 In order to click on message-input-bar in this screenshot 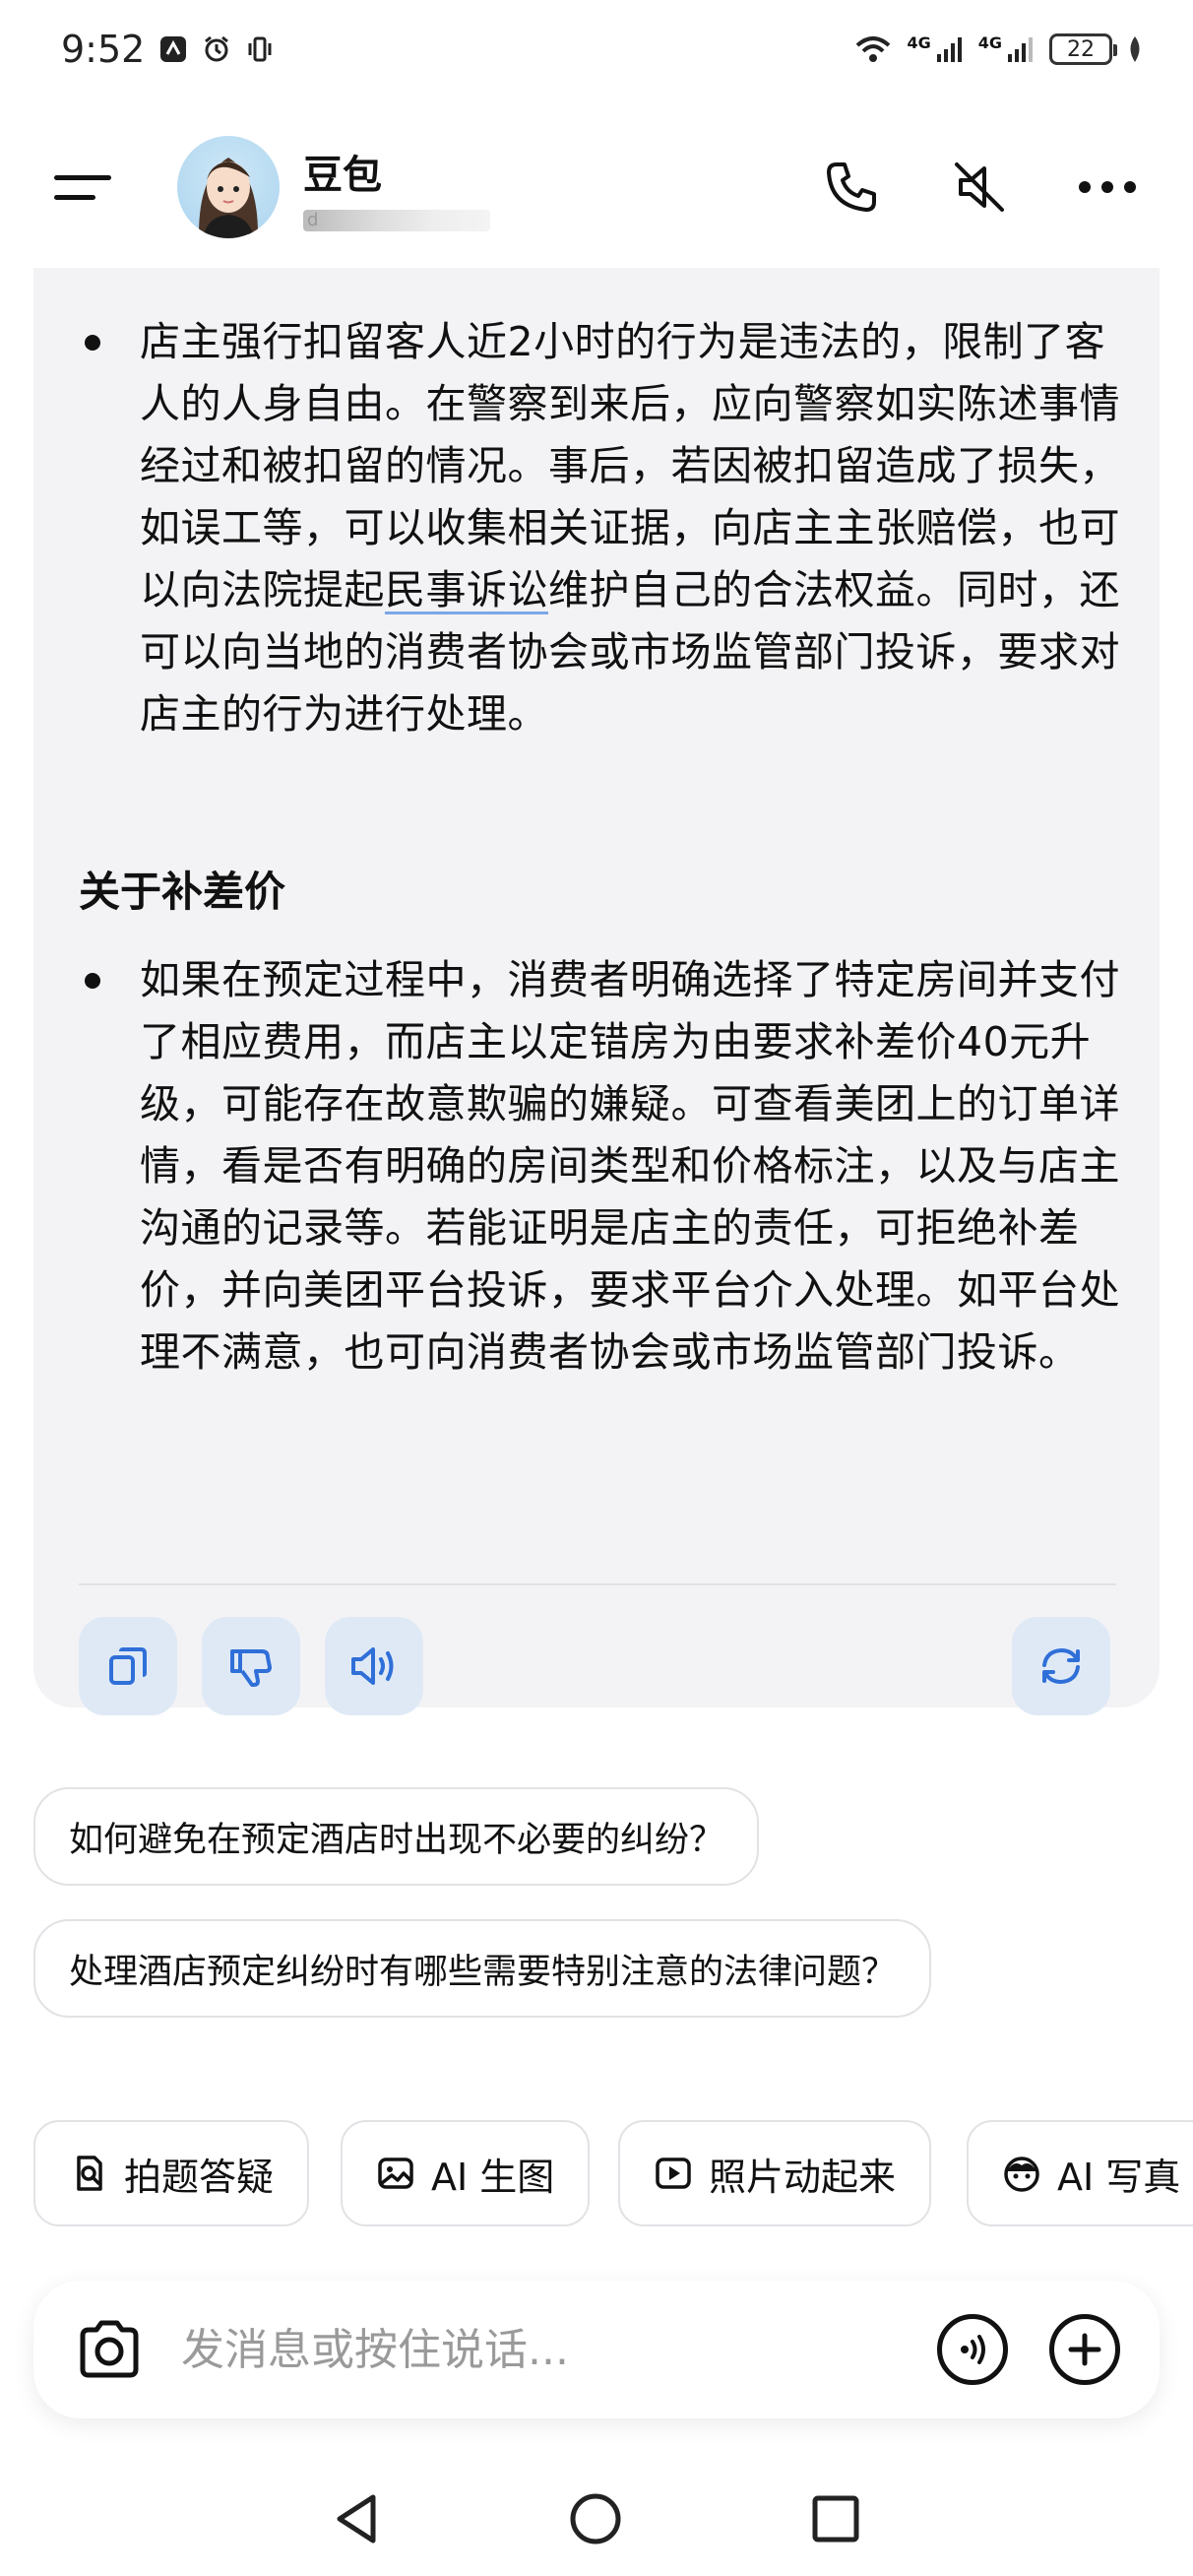, I will do `click(596, 2349)`.